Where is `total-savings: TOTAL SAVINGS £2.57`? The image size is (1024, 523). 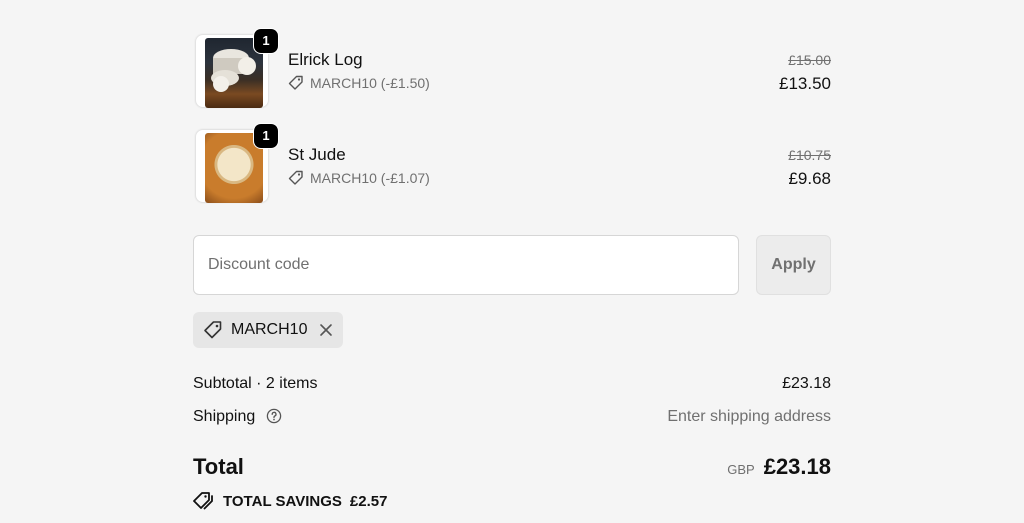 total-savings: TOTAL SAVINGS £2.57 is located at coordinates (290, 501).